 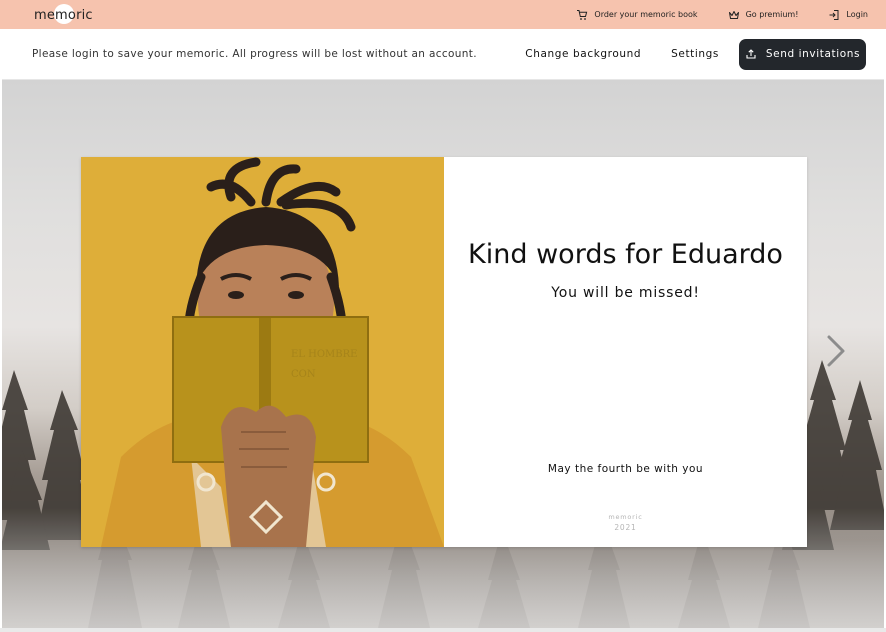 I want to click on card-subtitle: You will be missed!, so click(x=625, y=293).